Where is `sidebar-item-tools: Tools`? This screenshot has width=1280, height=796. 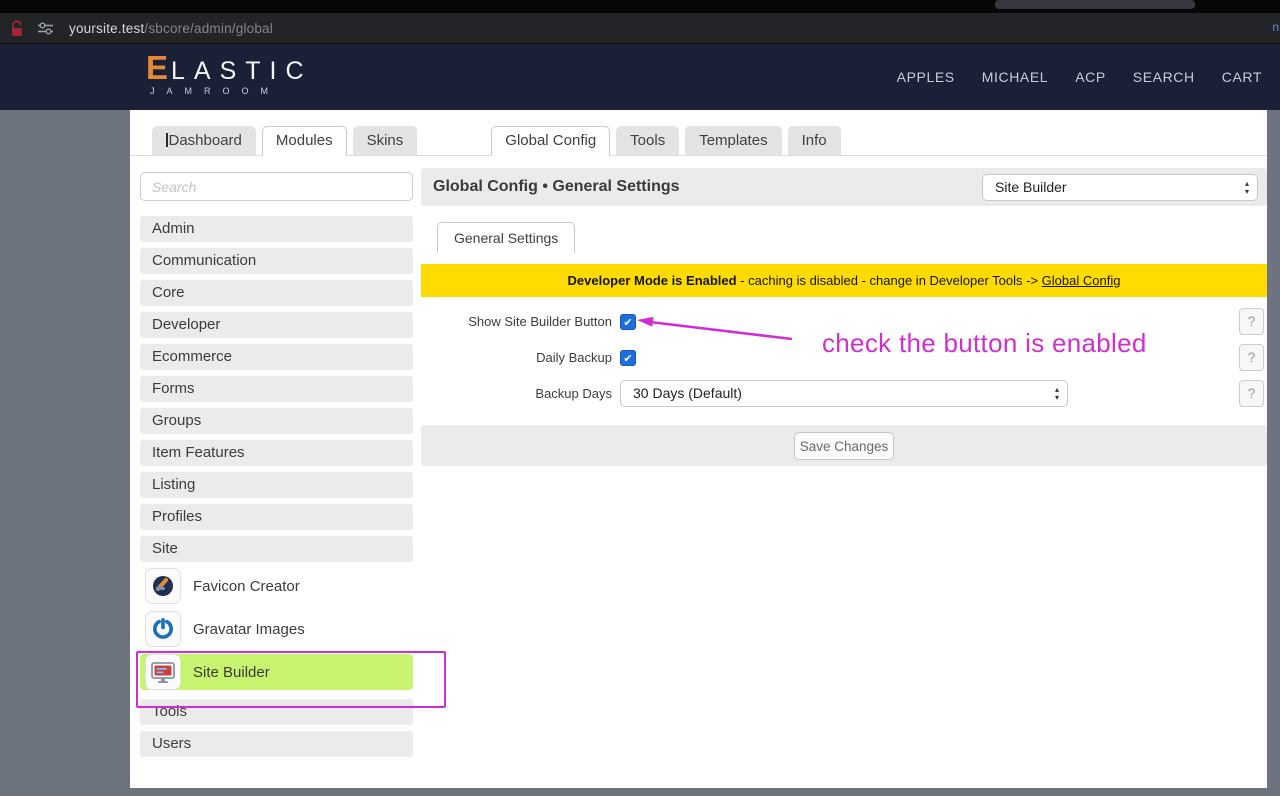
sidebar-item-tools: Tools is located at coordinates (276, 712).